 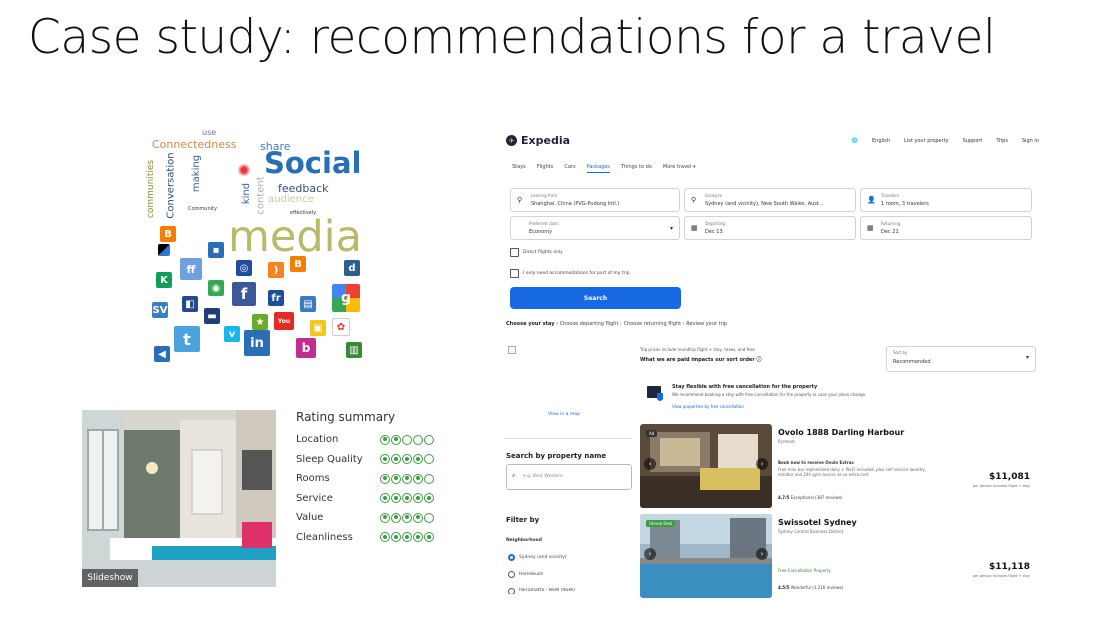 What do you see at coordinates (564, 414) in the screenshot?
I see `view-in-map-link: View in a map` at bounding box center [564, 414].